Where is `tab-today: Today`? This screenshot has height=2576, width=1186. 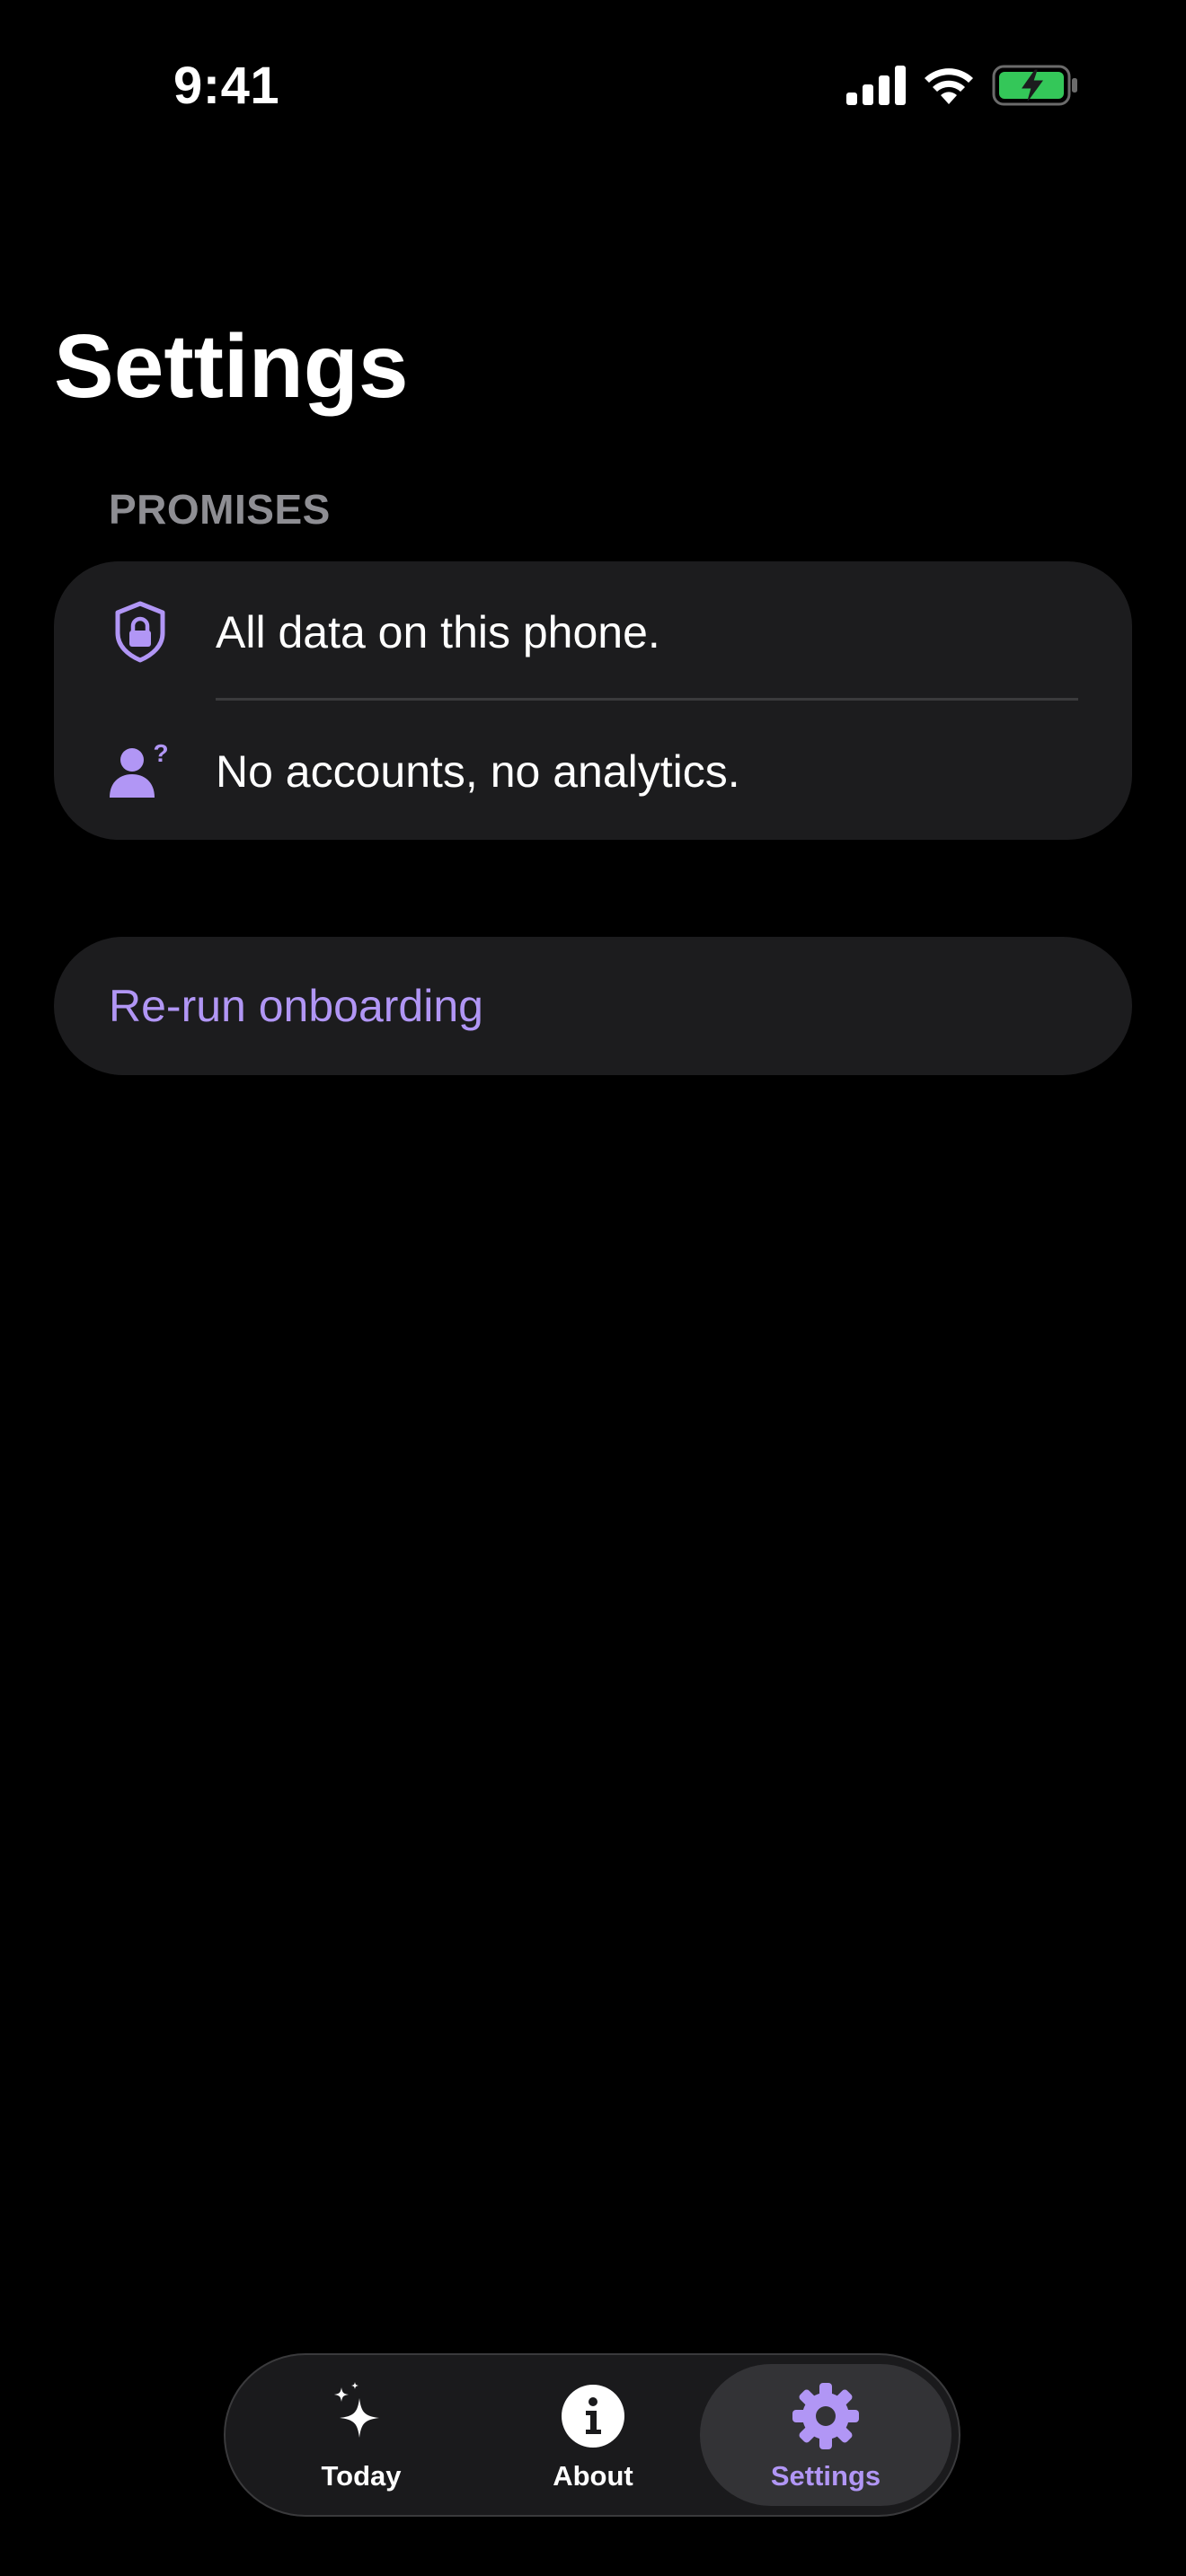
tab-today: Today is located at coordinates (361, 2435).